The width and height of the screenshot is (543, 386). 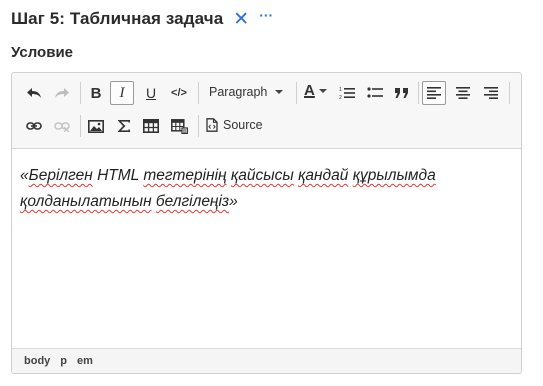 I want to click on paragraph-format-dropdown: Paragraph, so click(x=246, y=92).